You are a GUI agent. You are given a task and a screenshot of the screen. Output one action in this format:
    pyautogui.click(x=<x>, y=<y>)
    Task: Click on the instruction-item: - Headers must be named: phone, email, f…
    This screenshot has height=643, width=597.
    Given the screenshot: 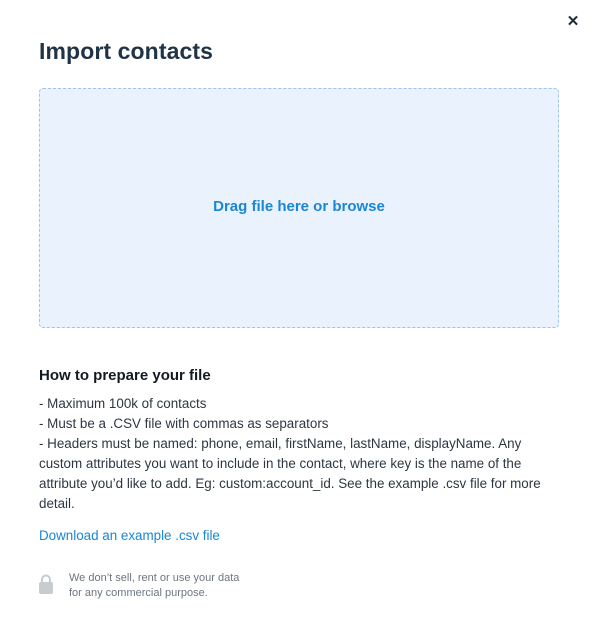 What is the action you would take?
    pyautogui.click(x=290, y=473)
    